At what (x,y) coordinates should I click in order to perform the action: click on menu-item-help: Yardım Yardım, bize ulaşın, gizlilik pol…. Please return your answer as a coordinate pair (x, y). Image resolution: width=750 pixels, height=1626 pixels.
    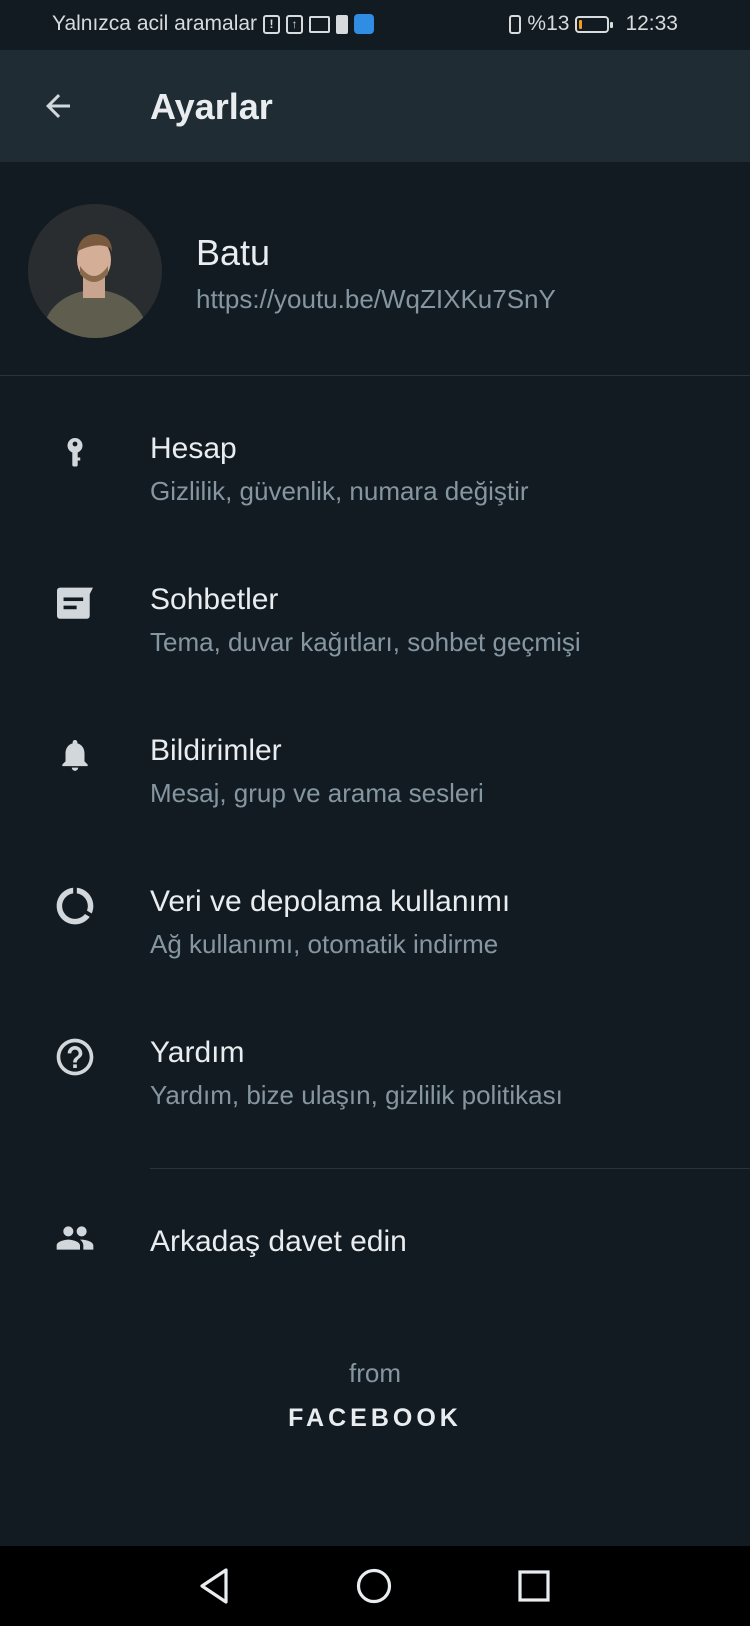
    Looking at the image, I should click on (375, 1055).